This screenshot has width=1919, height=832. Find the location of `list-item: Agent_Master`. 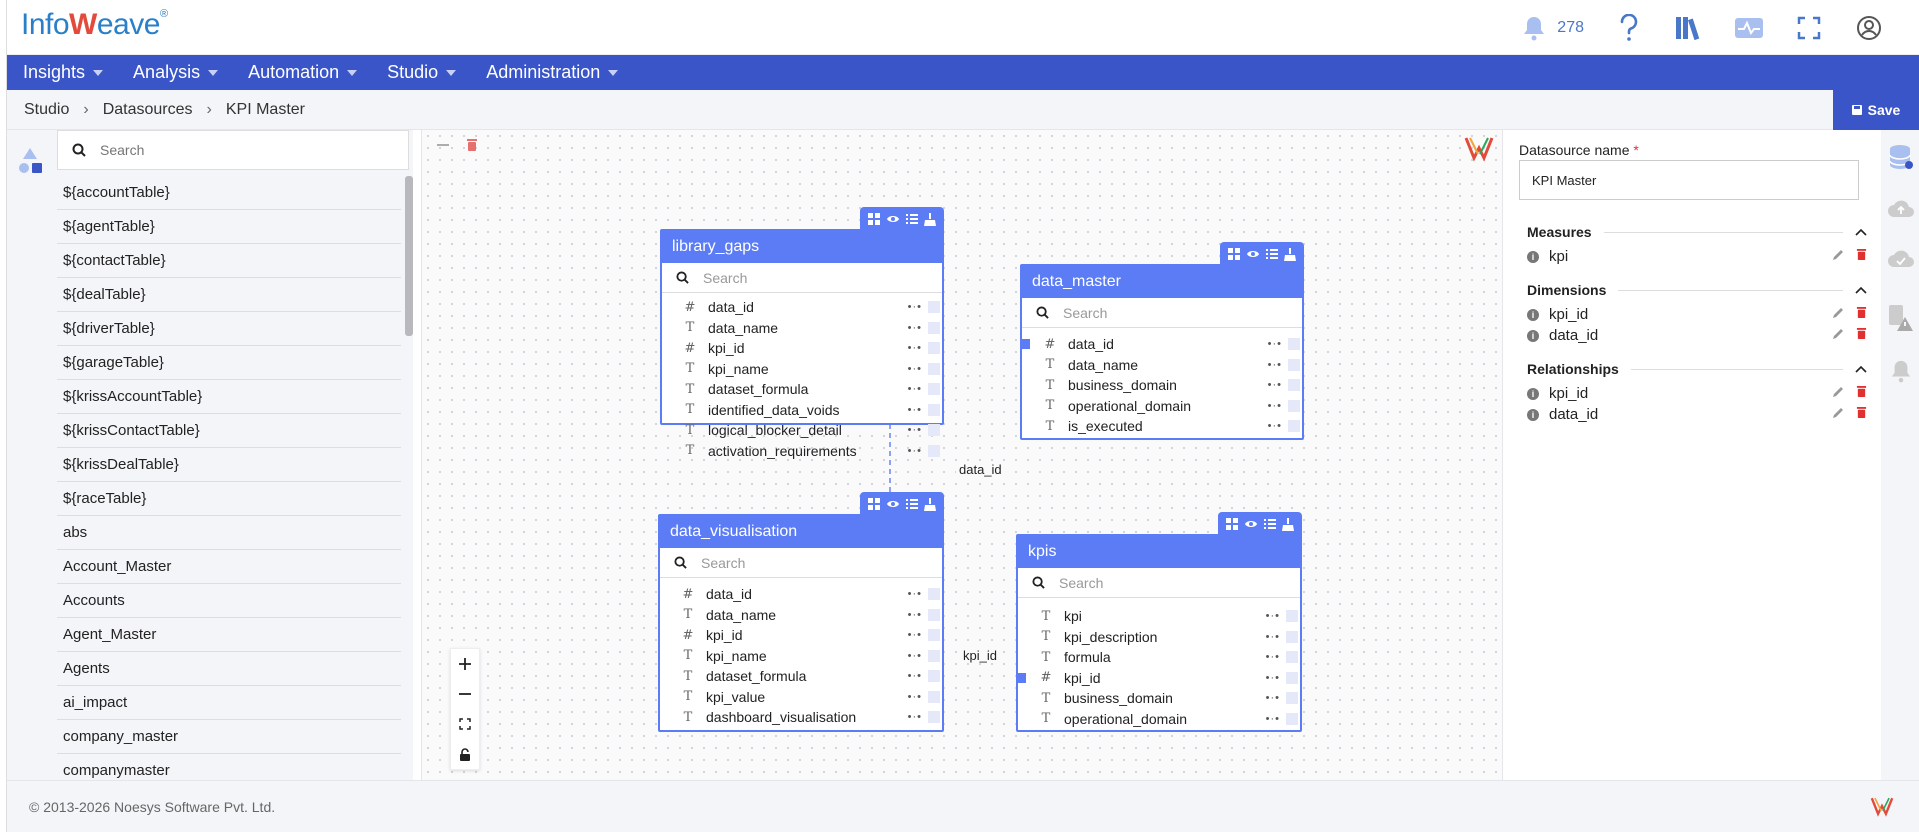

list-item: Agent_Master is located at coordinates (229, 635).